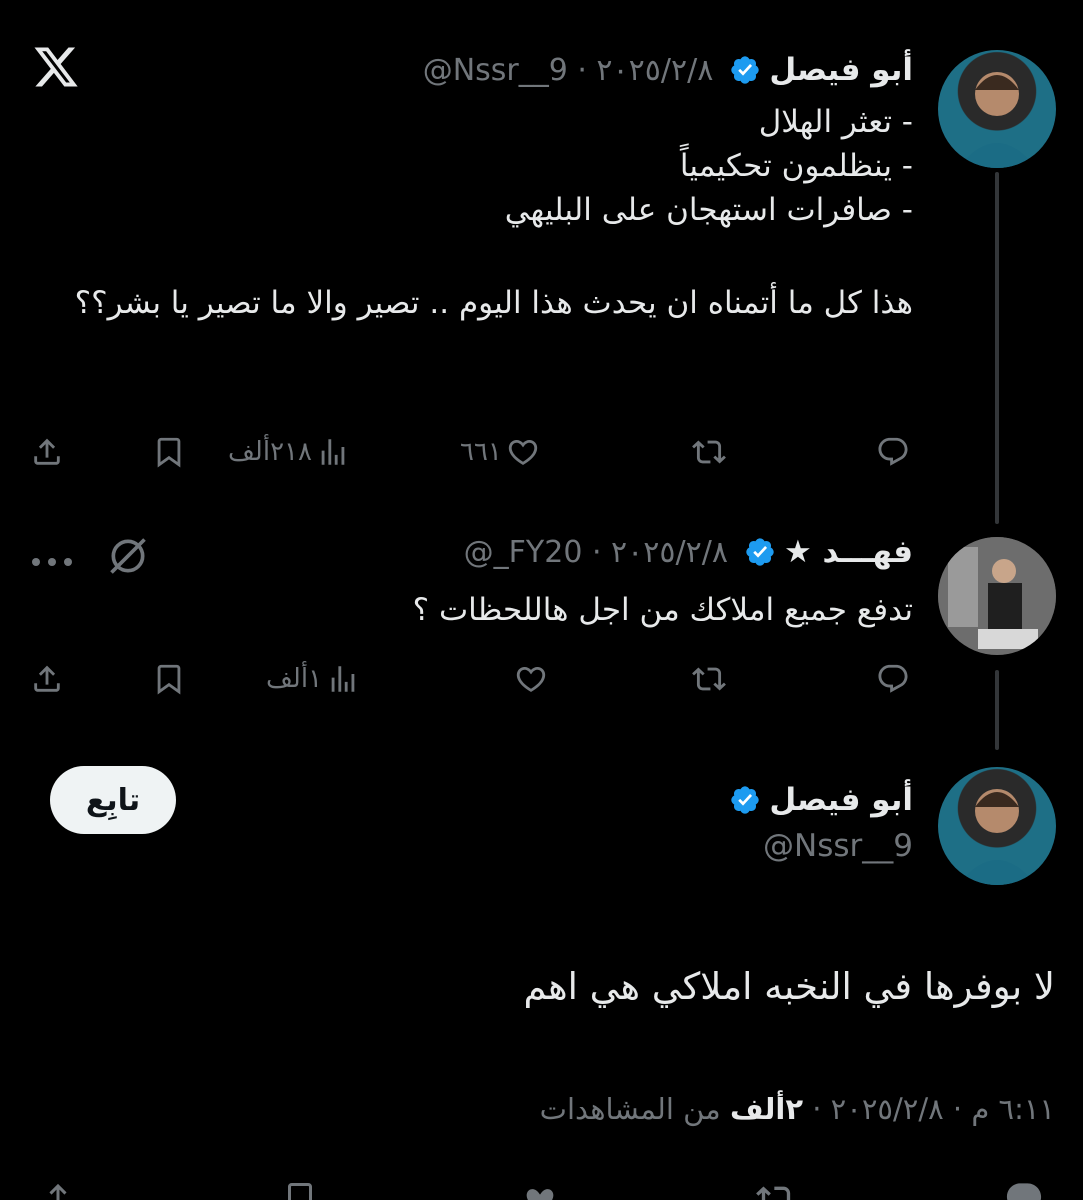  What do you see at coordinates (662, 610) in the screenshot?
I see `tweet-line: تدفع جميع املاكك من اجل هاللحظات ؟` at bounding box center [662, 610].